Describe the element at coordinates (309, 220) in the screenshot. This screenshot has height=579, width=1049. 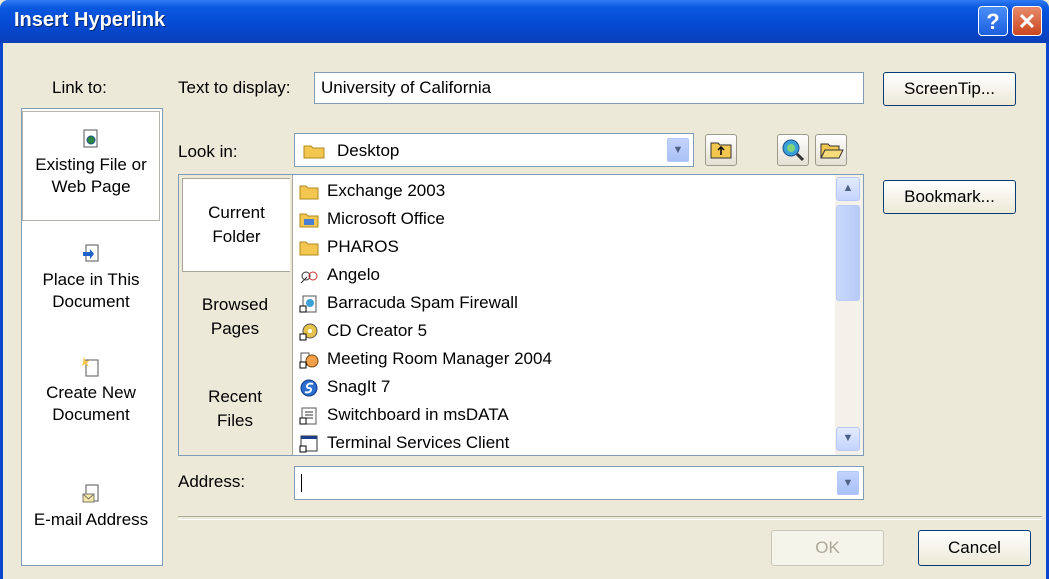
I see `folder-programs-icon` at that location.